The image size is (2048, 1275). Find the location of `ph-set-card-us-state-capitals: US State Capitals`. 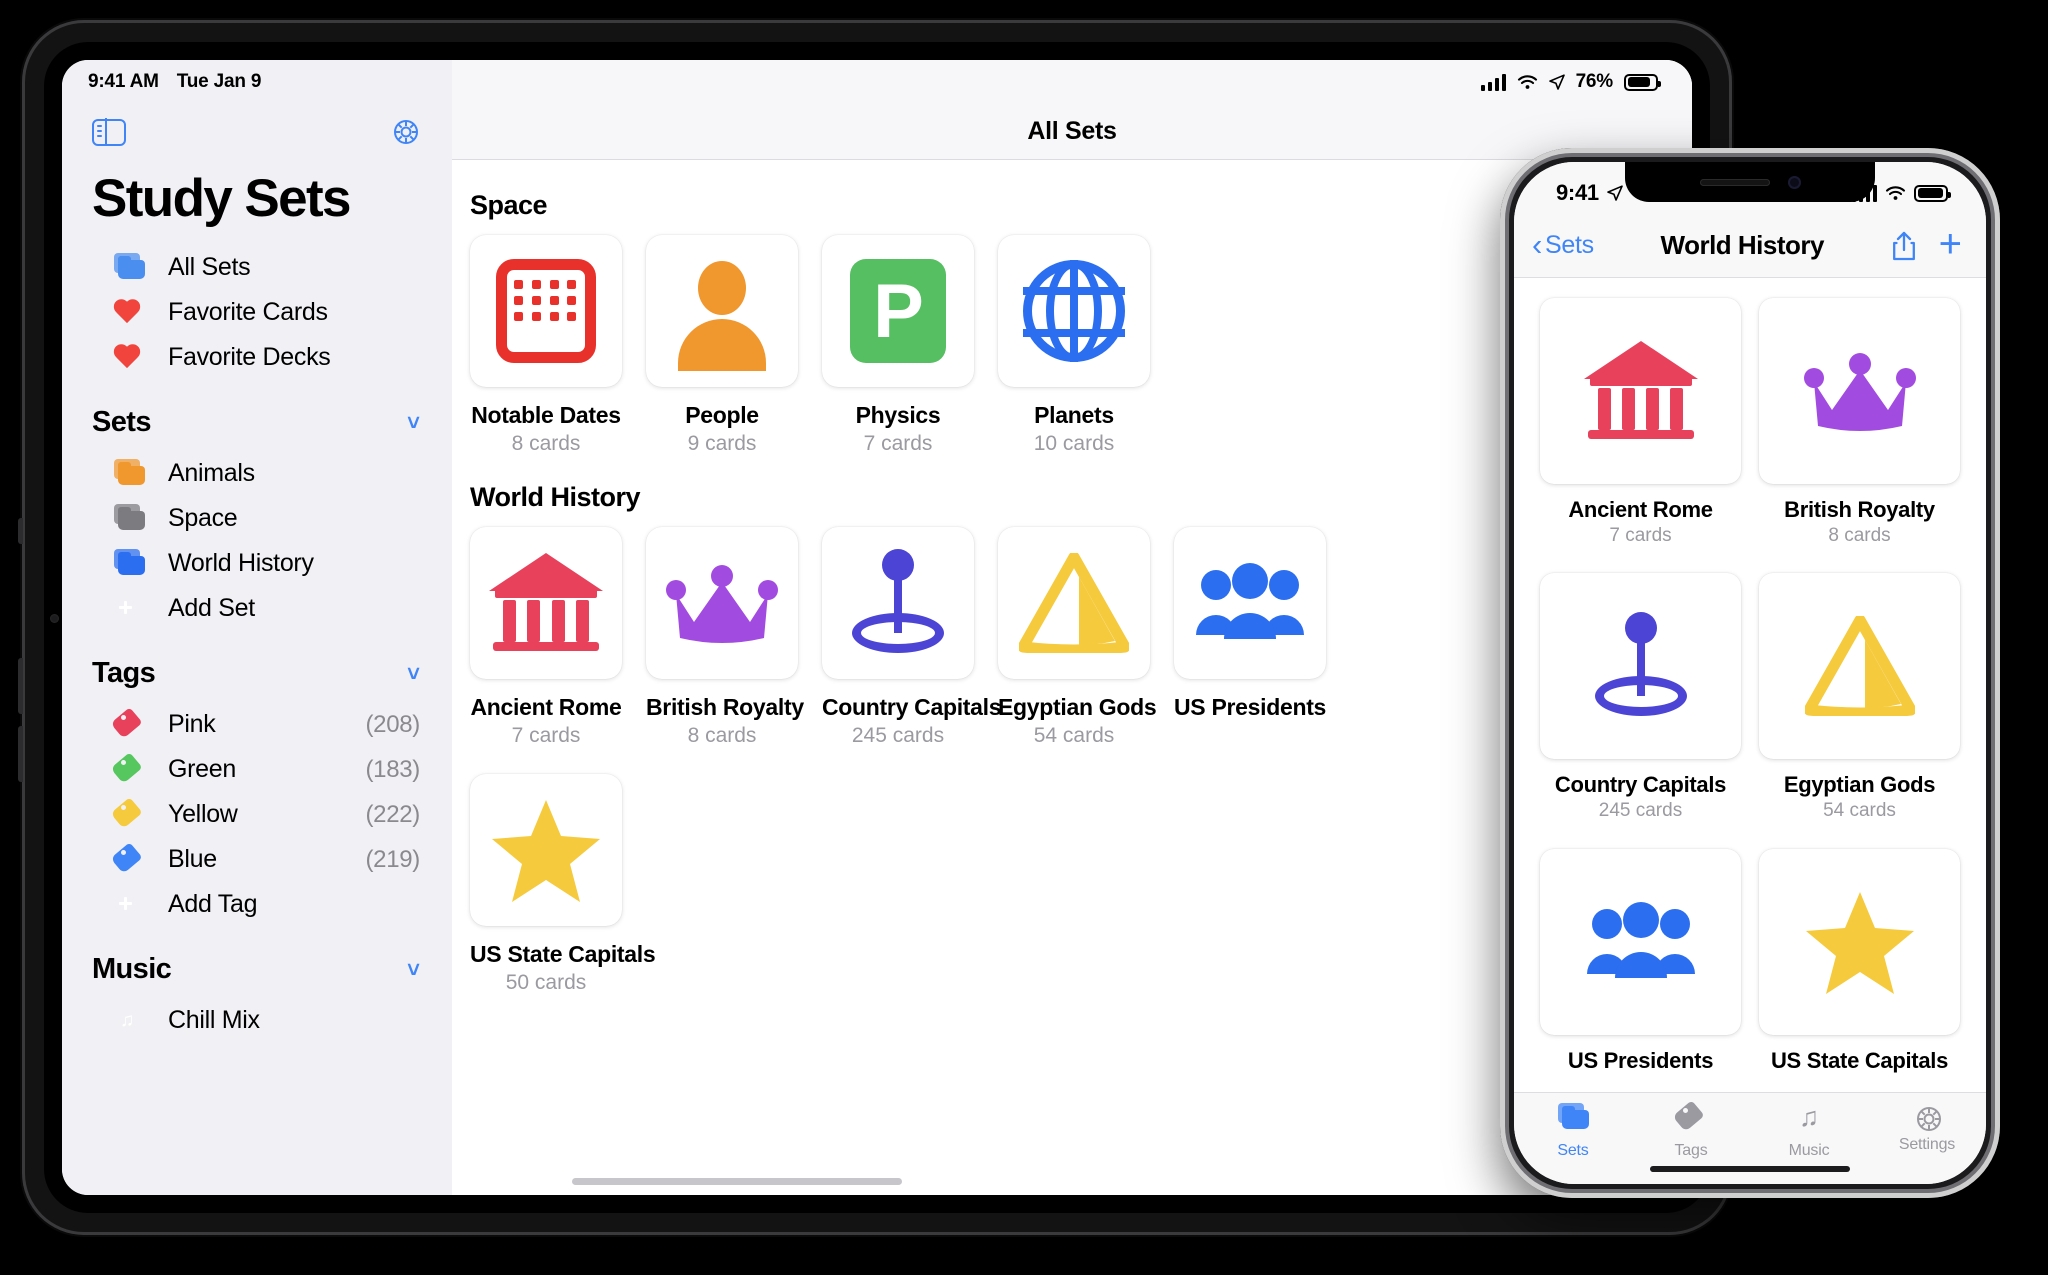

ph-set-card-us-state-capitals: US State Capitals is located at coordinates (1859, 970).